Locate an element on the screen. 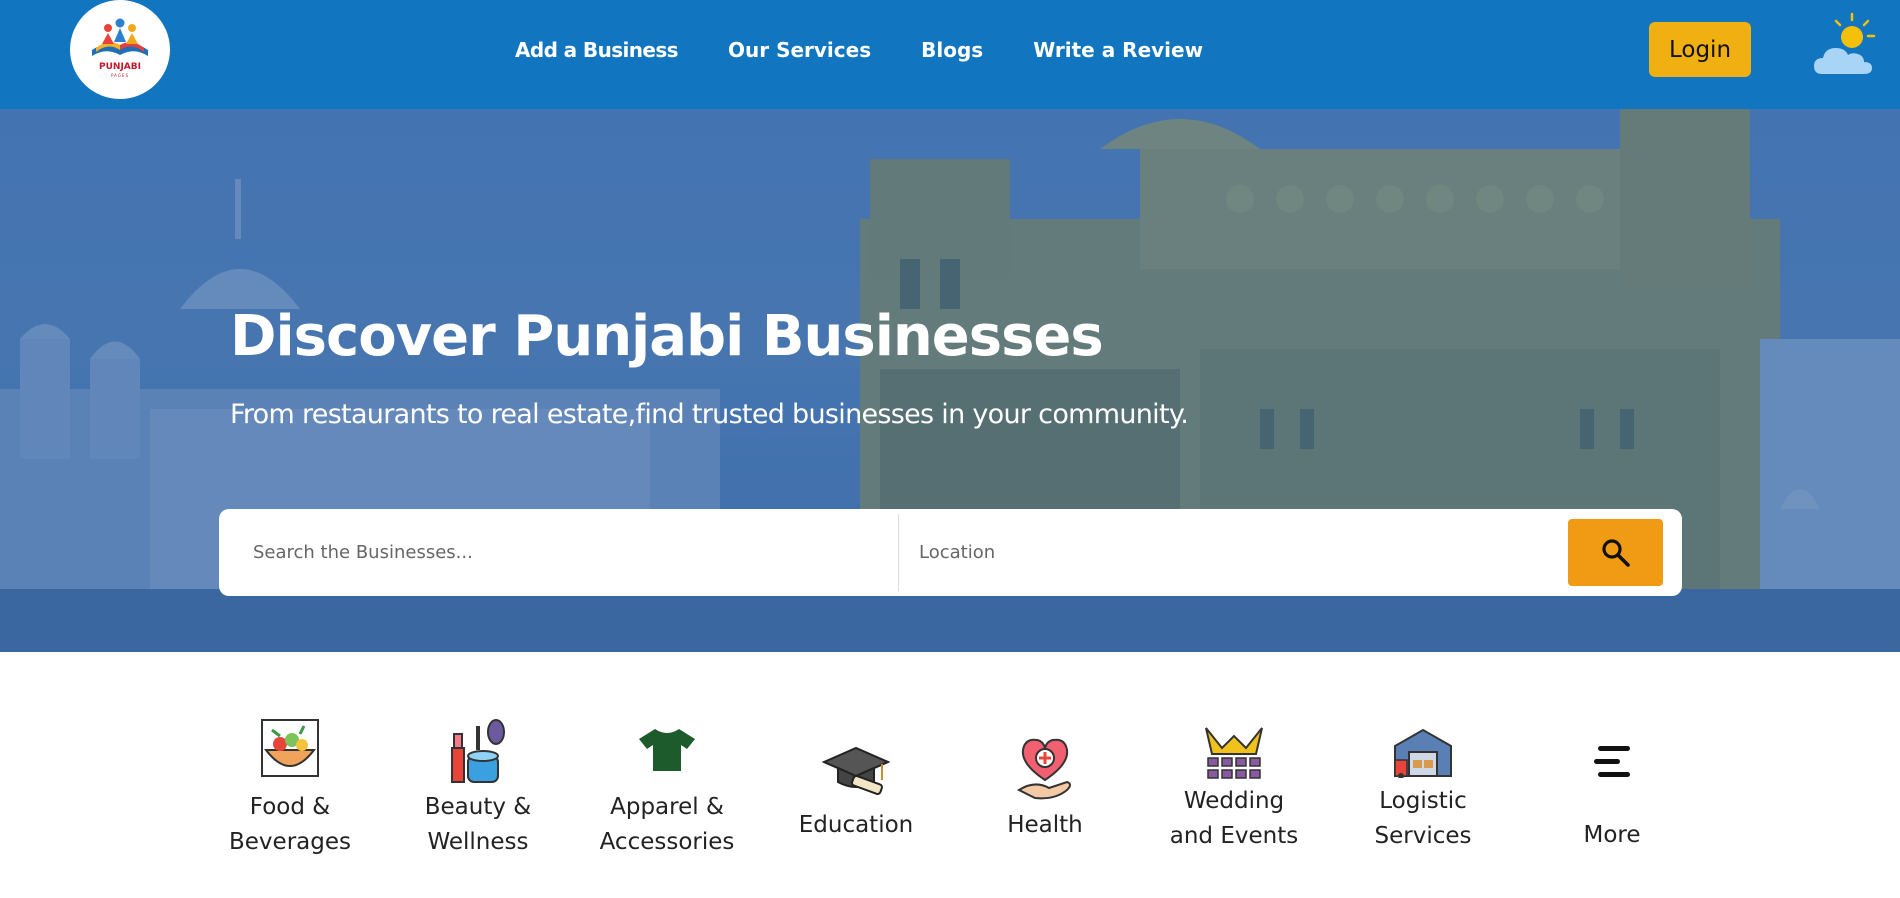 Image resolution: width=1900 pixels, height=898 pixels. search-icon is located at coordinates (1616, 553).